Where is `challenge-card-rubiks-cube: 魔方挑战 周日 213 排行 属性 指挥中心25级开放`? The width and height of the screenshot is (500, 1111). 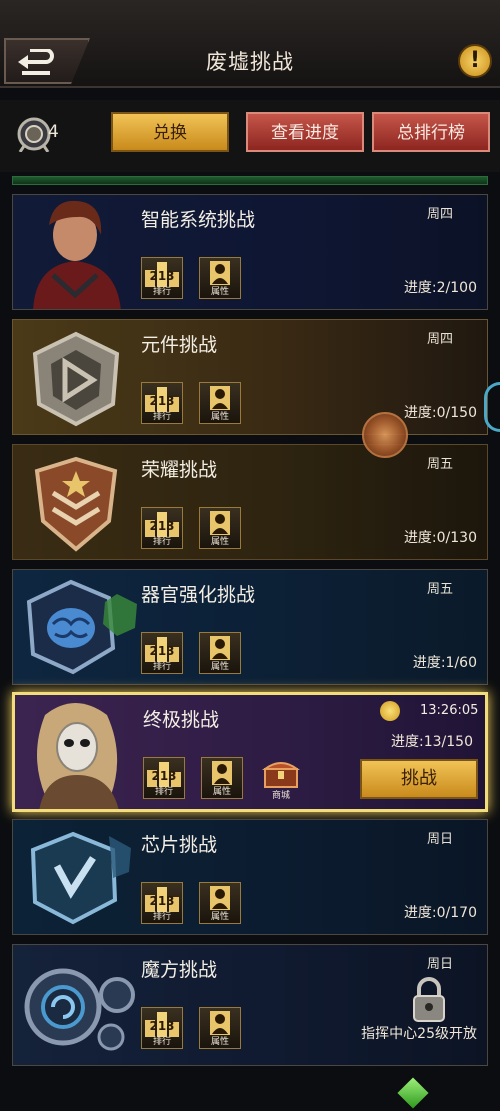
challenge-card-rubiks-cube: 魔方挑战 周日 213 排行 属性 指挥中心25级开放 is located at coordinates (250, 1005).